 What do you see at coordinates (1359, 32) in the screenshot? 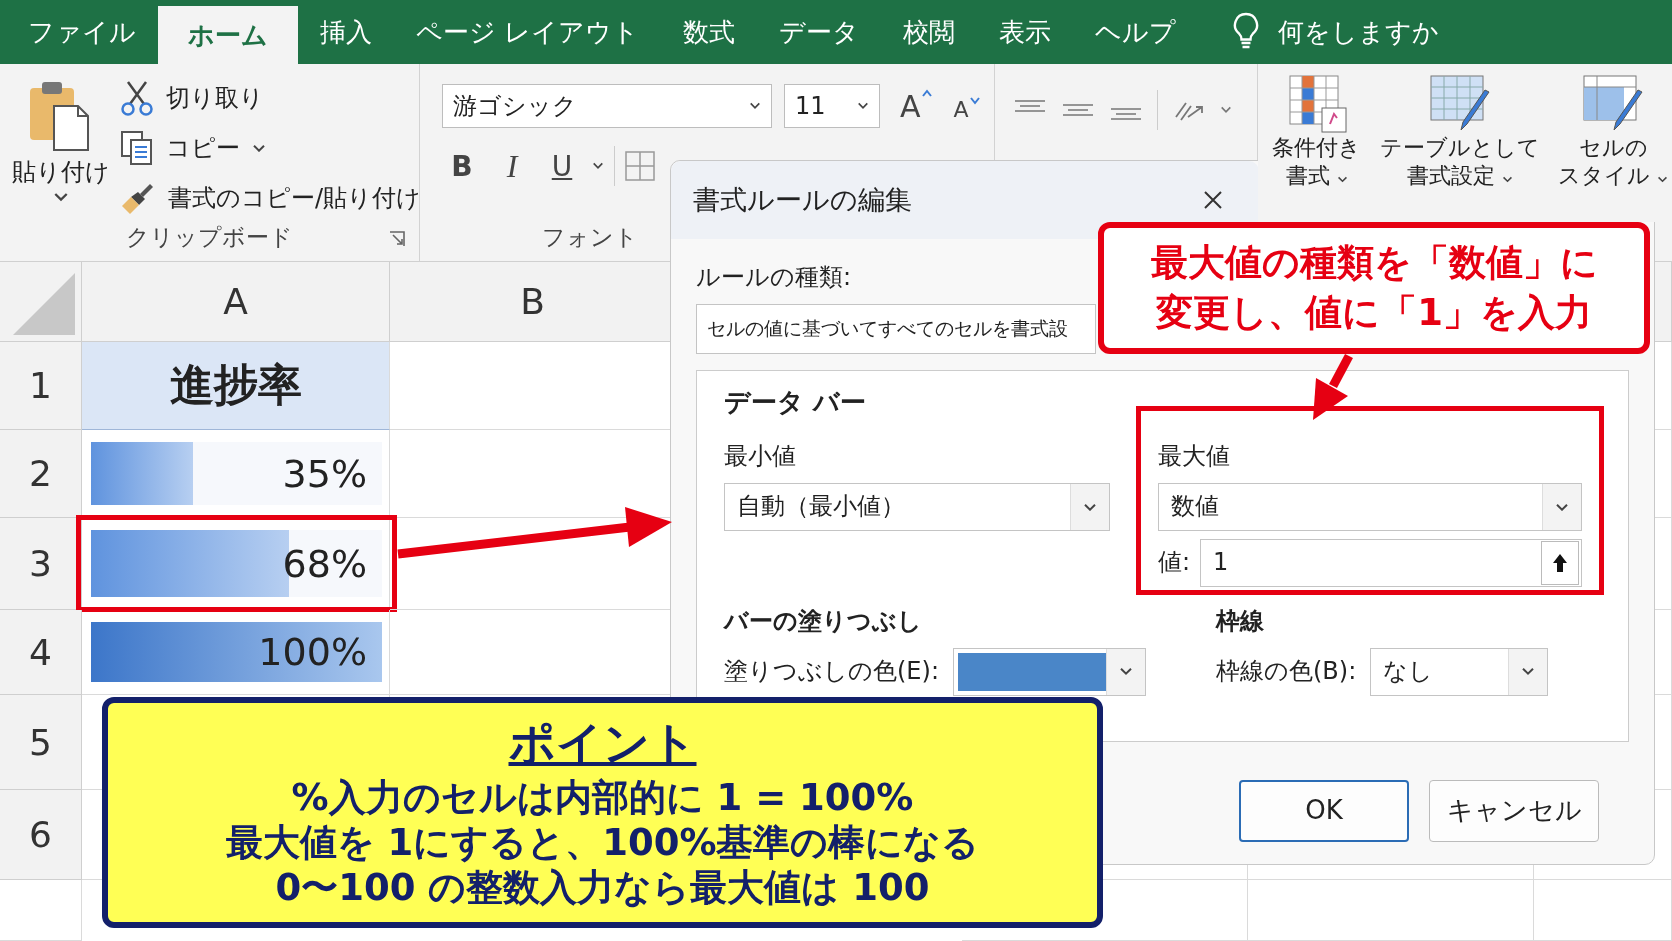
I see `tell-me-search: 何をしますか` at bounding box center [1359, 32].